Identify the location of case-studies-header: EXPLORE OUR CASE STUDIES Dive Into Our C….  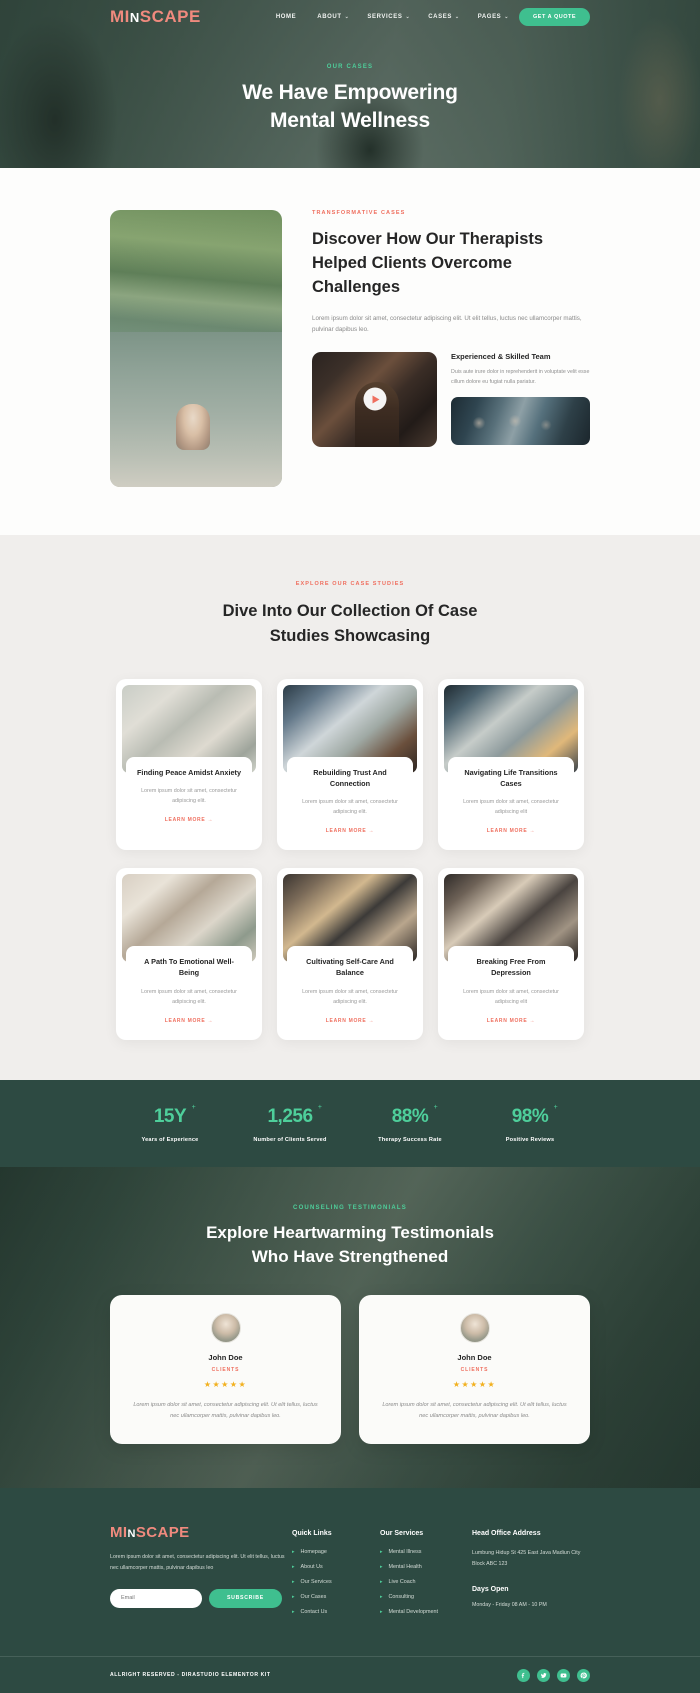
(350, 615).